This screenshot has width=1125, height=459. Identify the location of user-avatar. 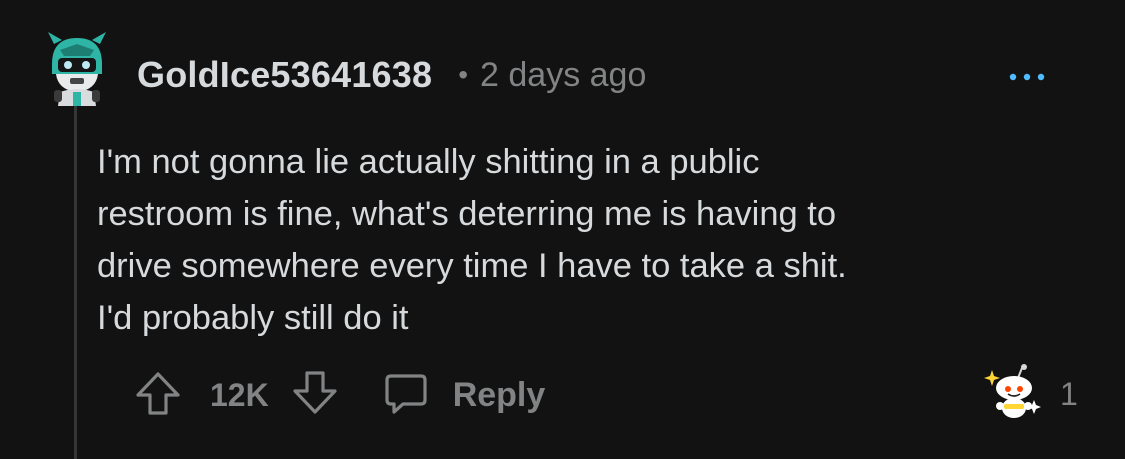
(77, 69).